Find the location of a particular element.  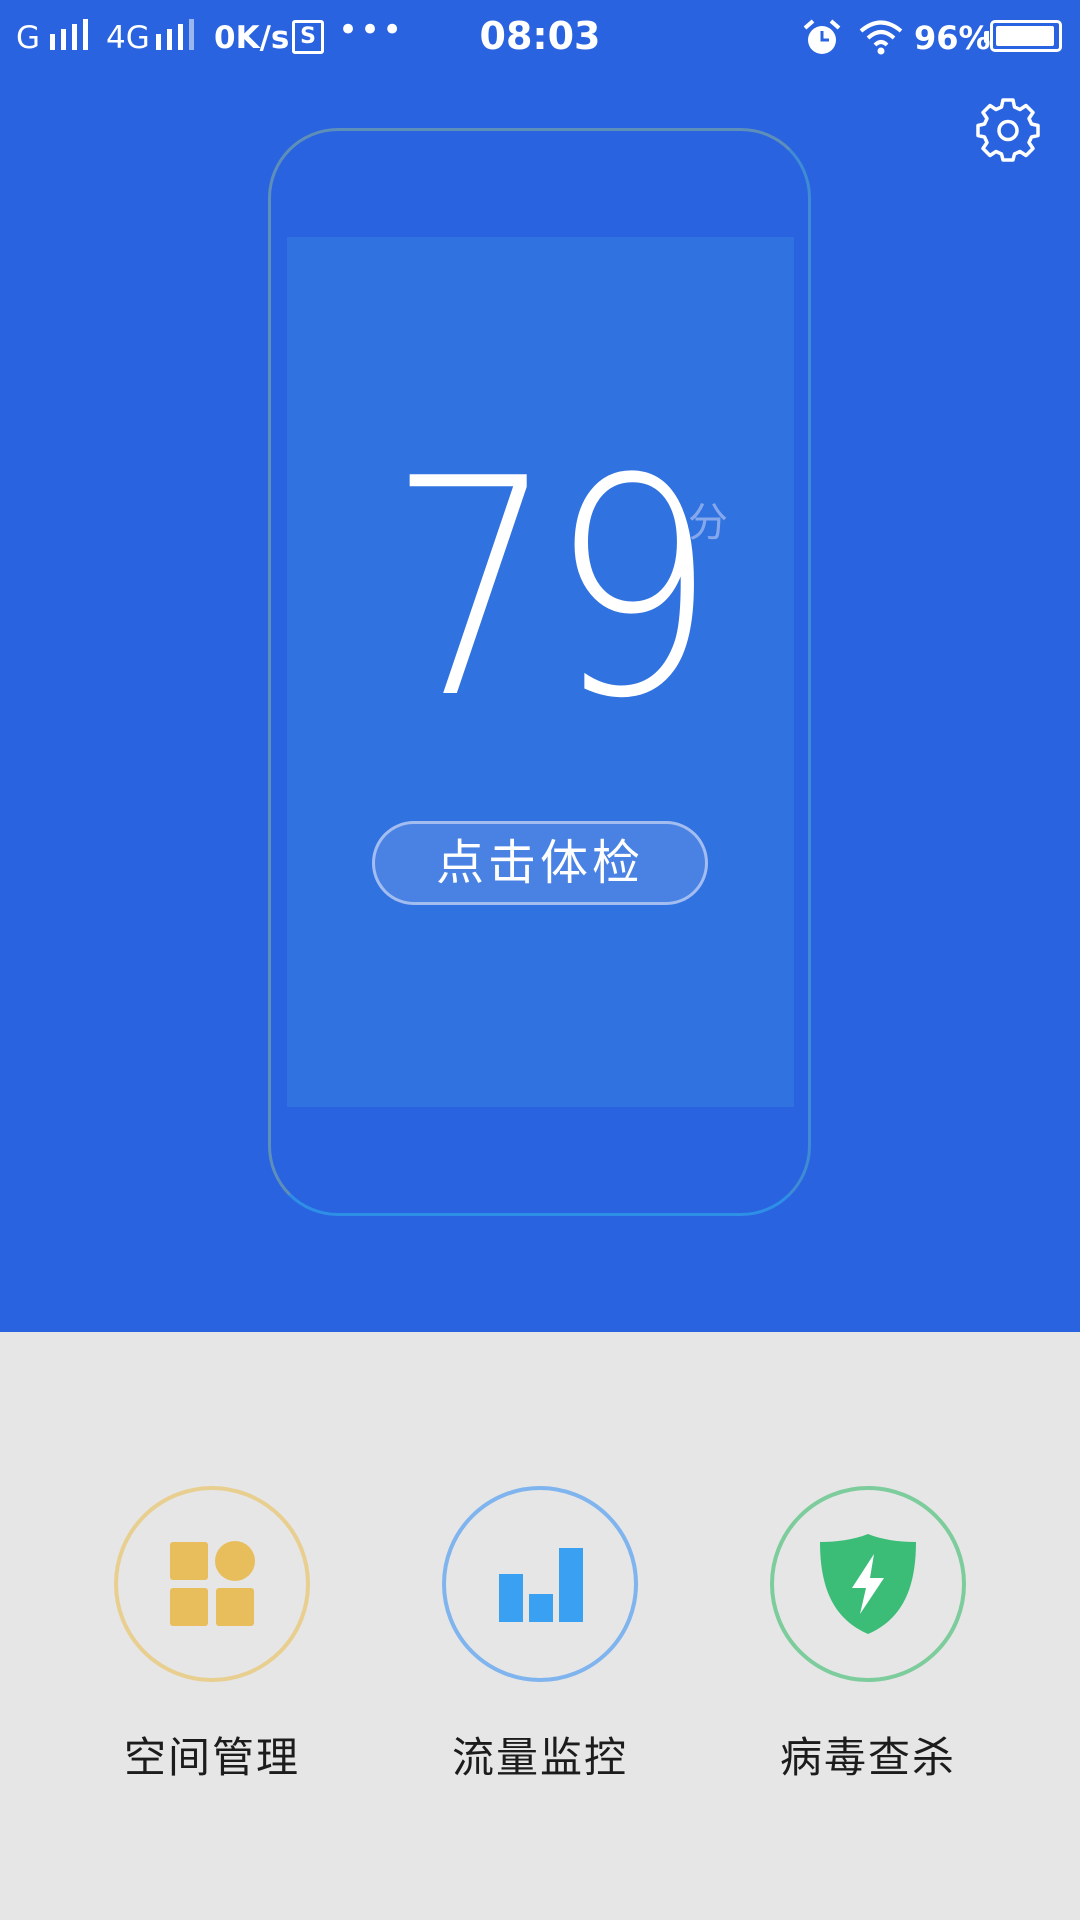

traffic-monitor-button is located at coordinates (540, 1584).